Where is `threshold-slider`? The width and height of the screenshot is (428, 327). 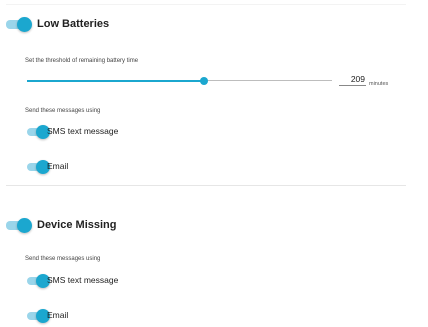
threshold-slider is located at coordinates (179, 80).